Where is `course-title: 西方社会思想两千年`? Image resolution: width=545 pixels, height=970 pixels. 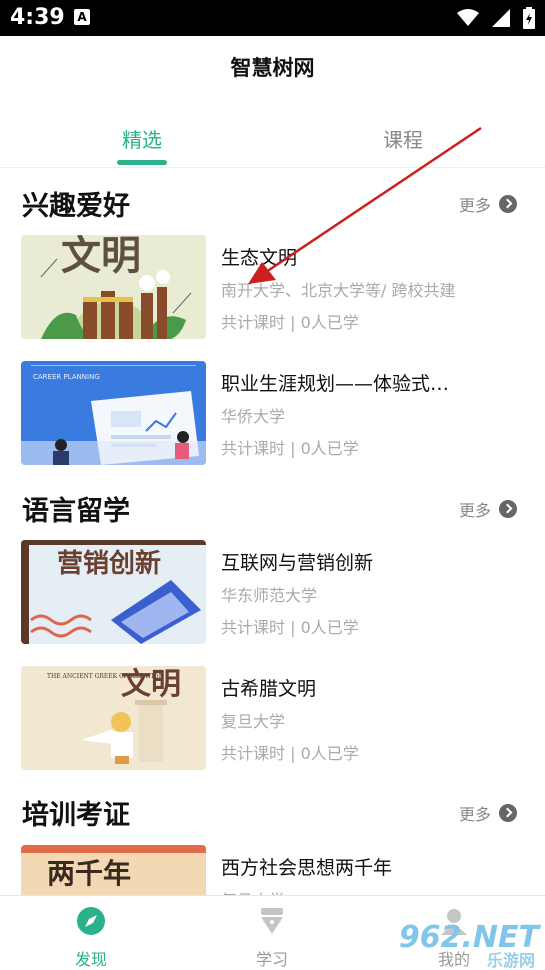
course-title: 西方社会思想两千年 is located at coordinates (307, 868).